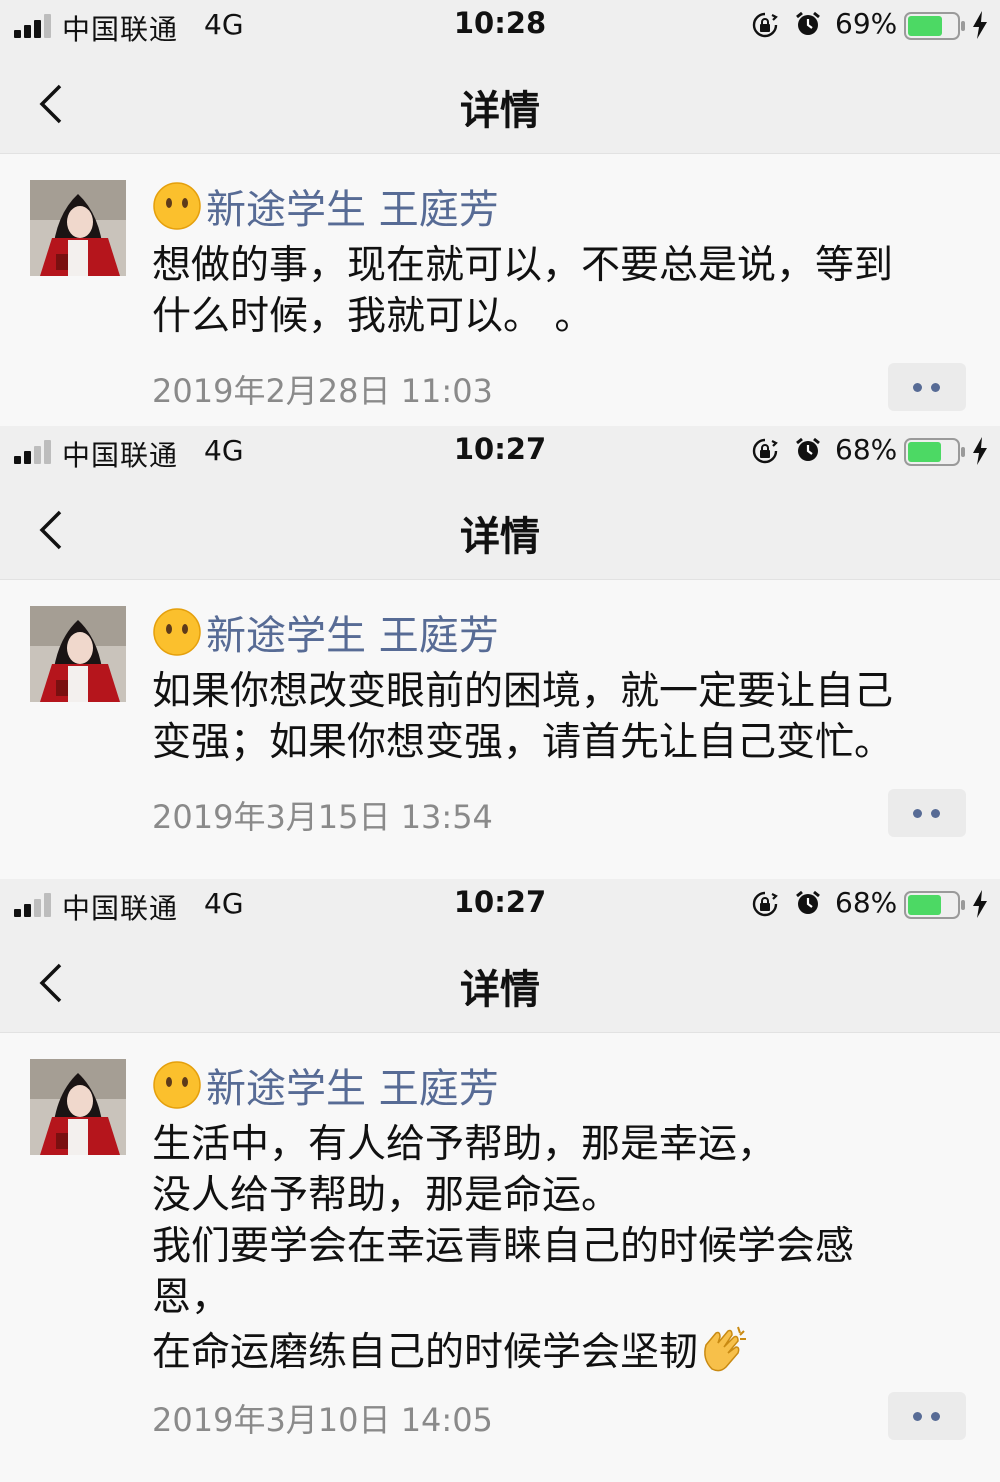  Describe the element at coordinates (322, 817) in the screenshot. I see `post-timestamp: 2019年3月15日 13:54` at that location.